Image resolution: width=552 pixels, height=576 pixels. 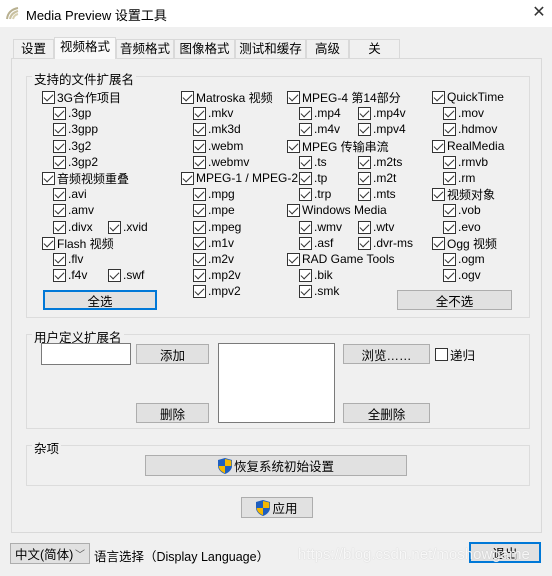 I want to click on tab-3: 图像格式, so click(x=204, y=49).